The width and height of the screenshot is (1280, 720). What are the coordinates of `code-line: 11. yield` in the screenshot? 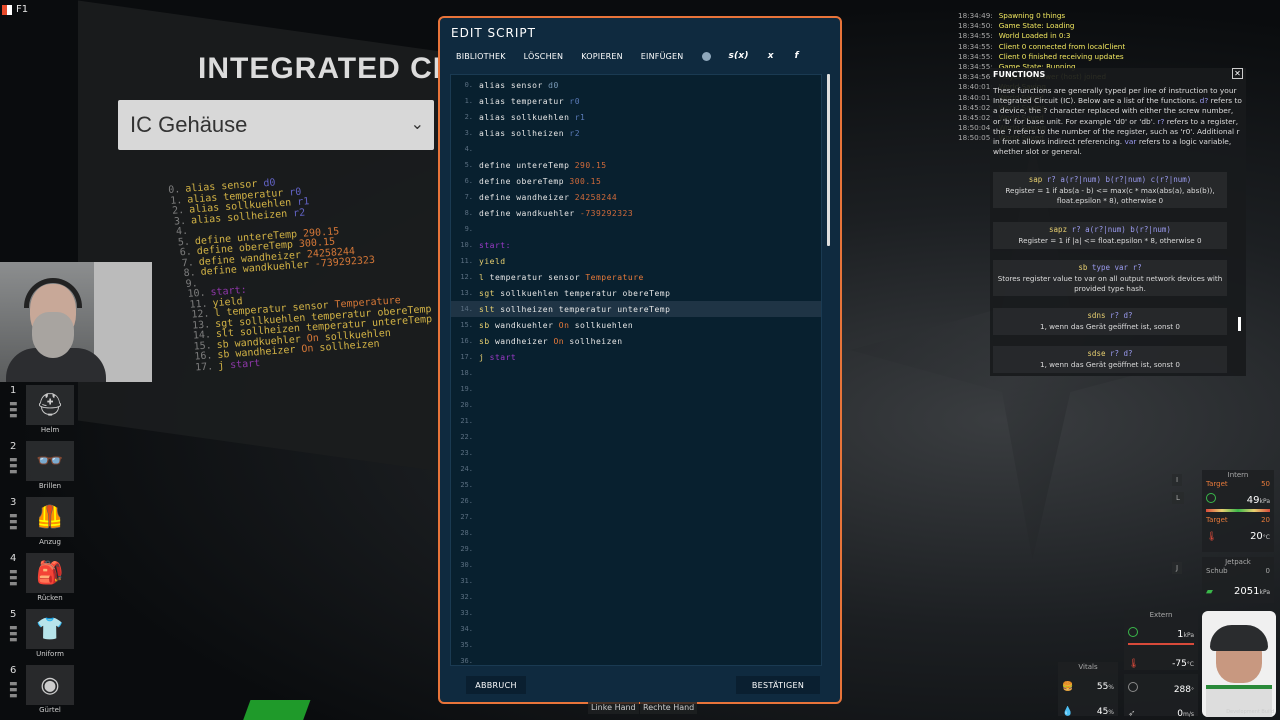 It's located at (636, 261).